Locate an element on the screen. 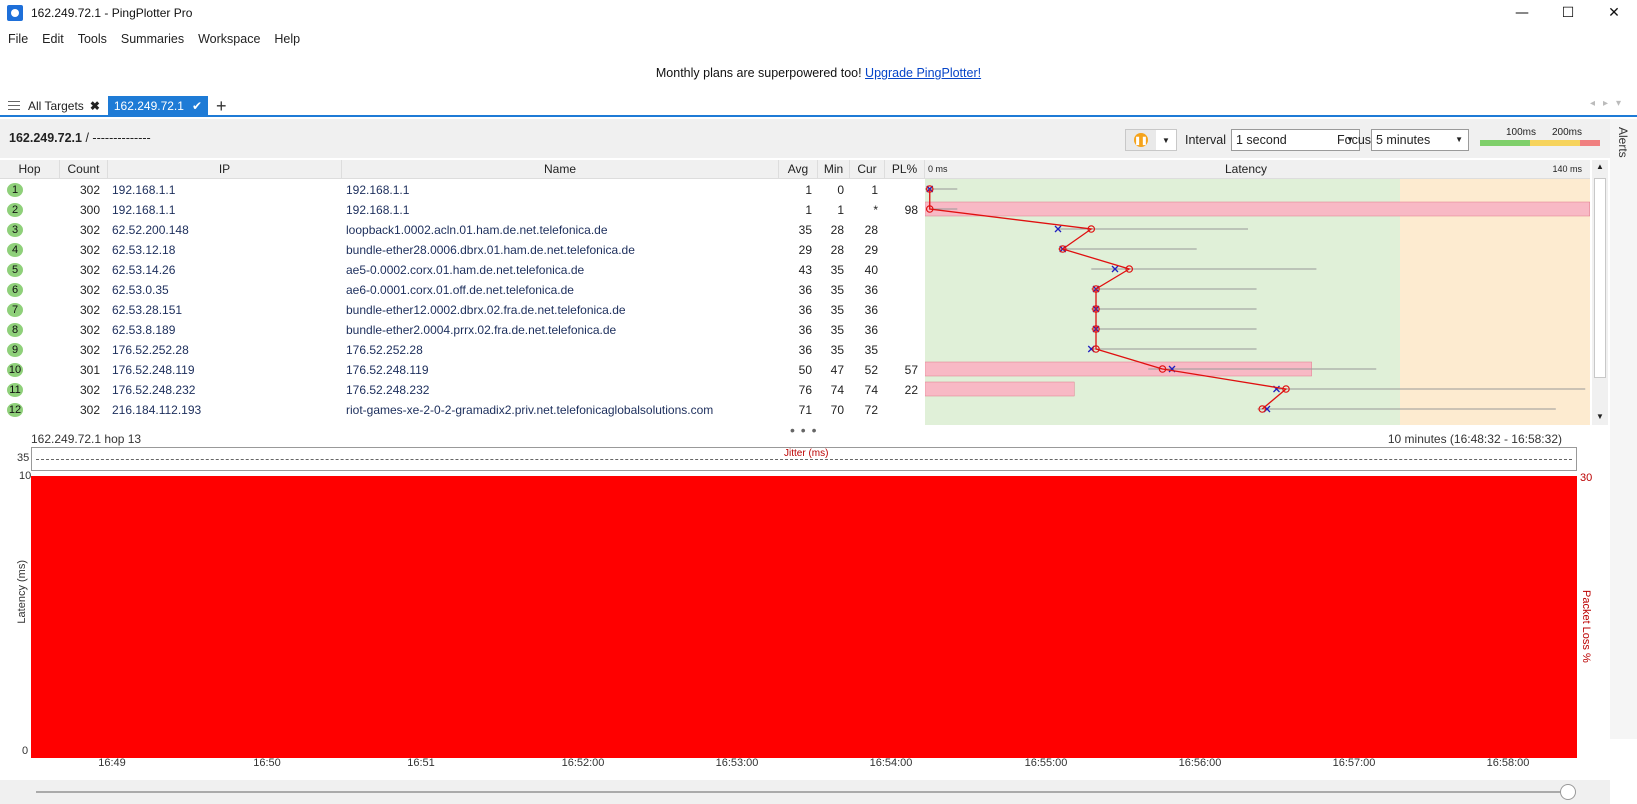  maximize-button: ☐ is located at coordinates (1568, 12).